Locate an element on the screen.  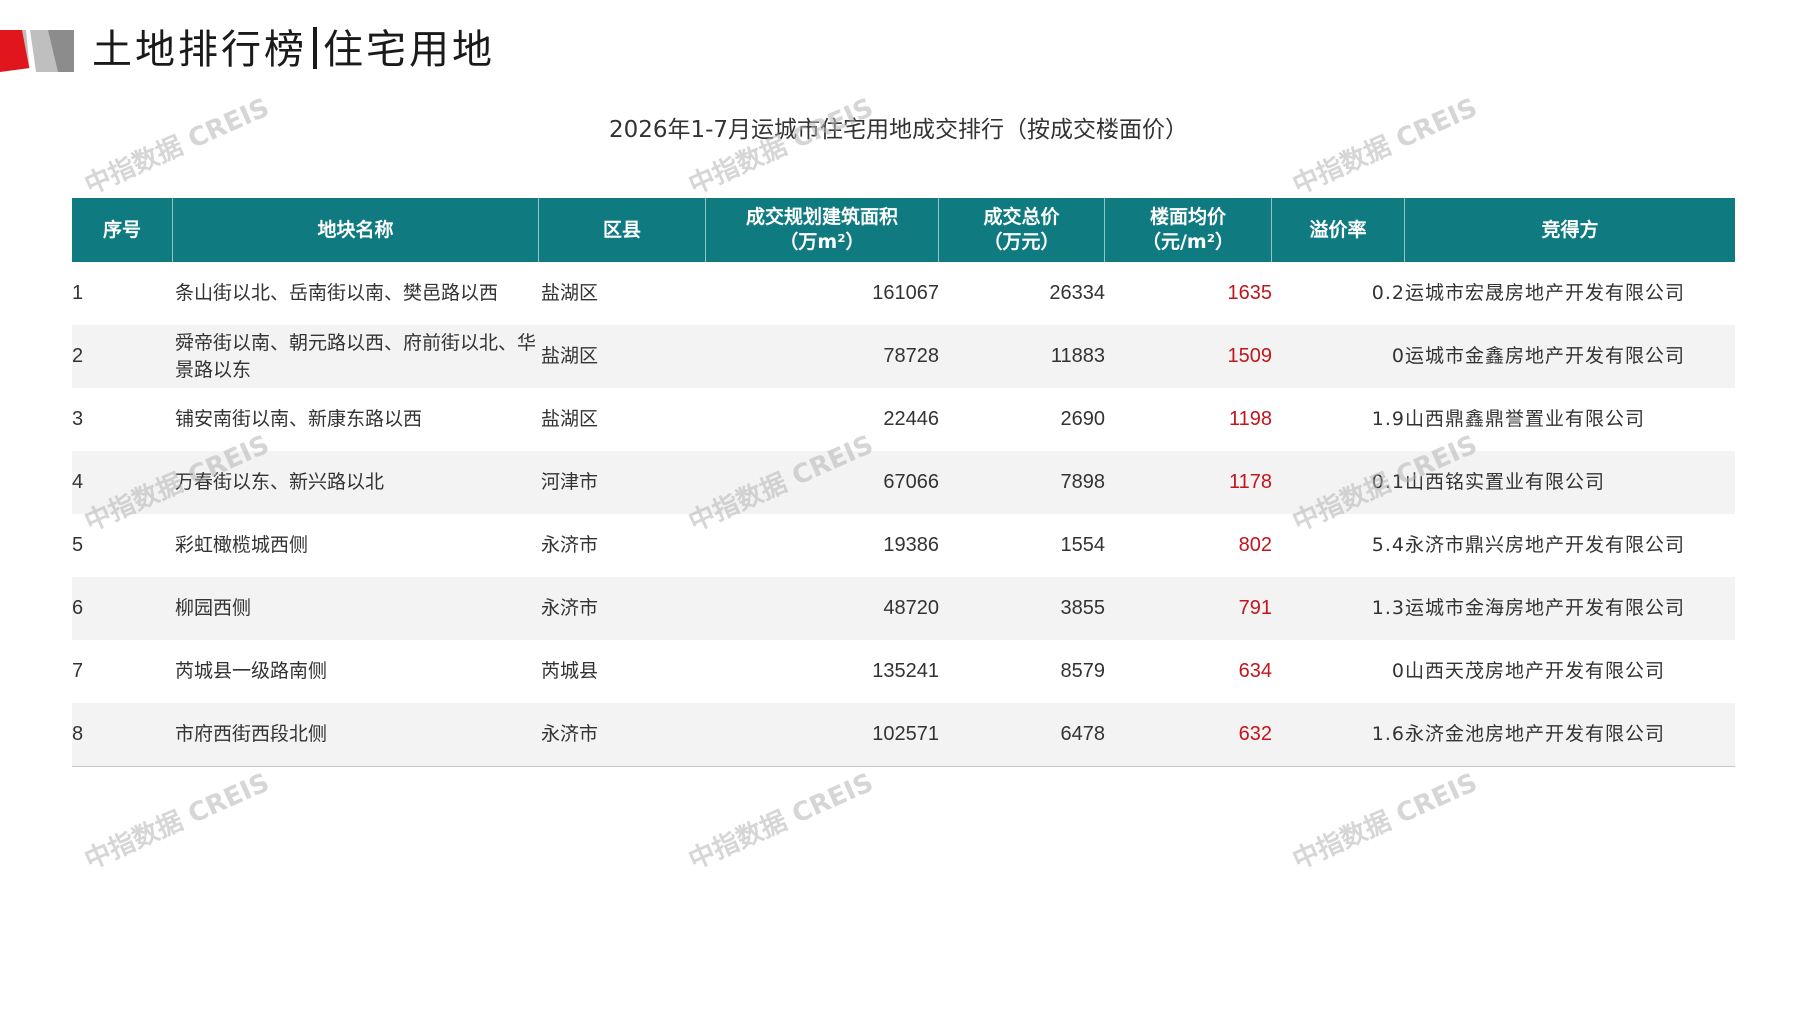
column-header-rate: 溢价率 is located at coordinates (1338, 230).